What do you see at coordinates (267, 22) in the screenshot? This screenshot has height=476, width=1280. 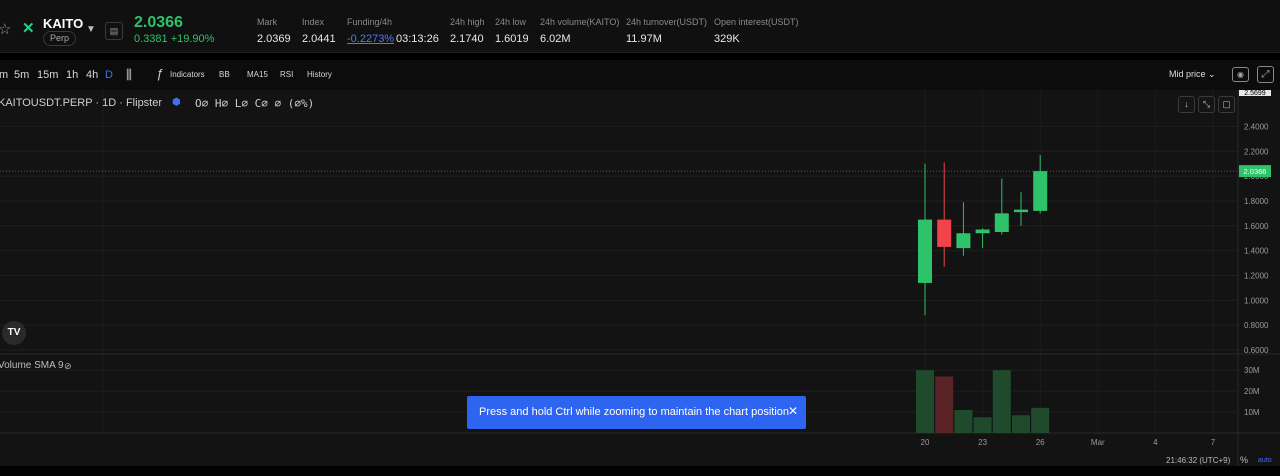 I see `stat-label-mark: Mark` at bounding box center [267, 22].